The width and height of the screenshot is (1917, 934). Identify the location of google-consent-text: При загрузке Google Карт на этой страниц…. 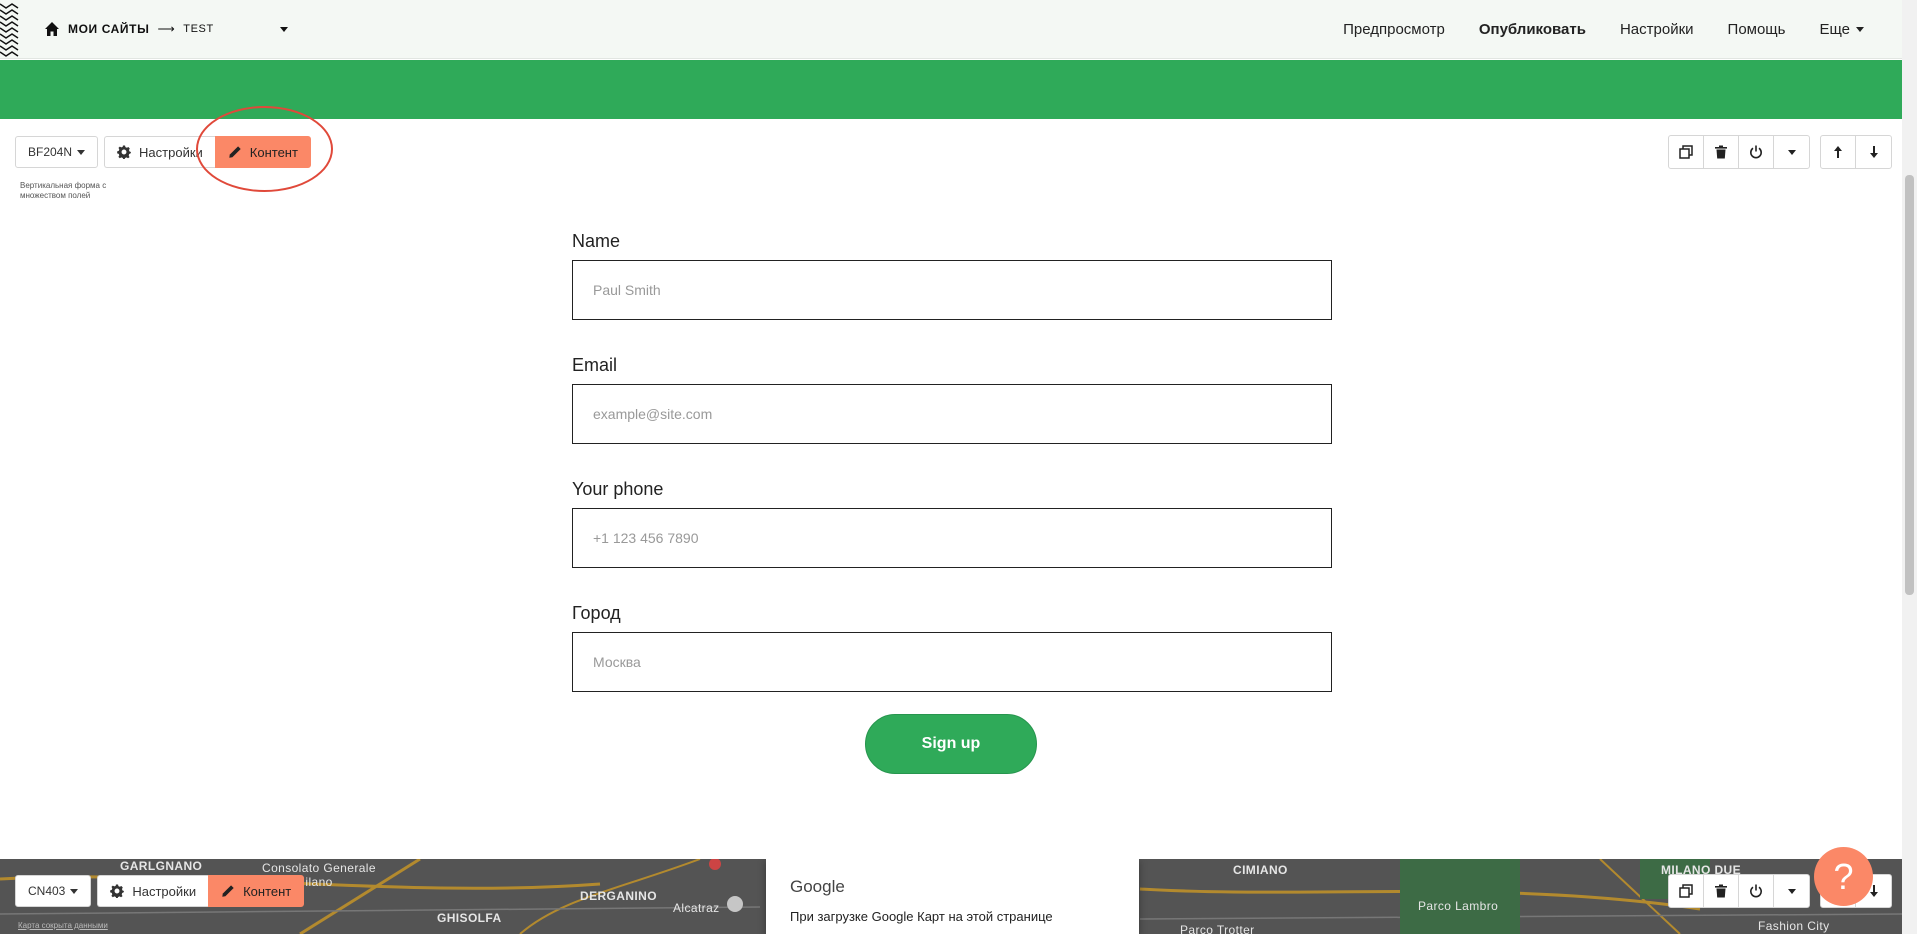
(921, 916).